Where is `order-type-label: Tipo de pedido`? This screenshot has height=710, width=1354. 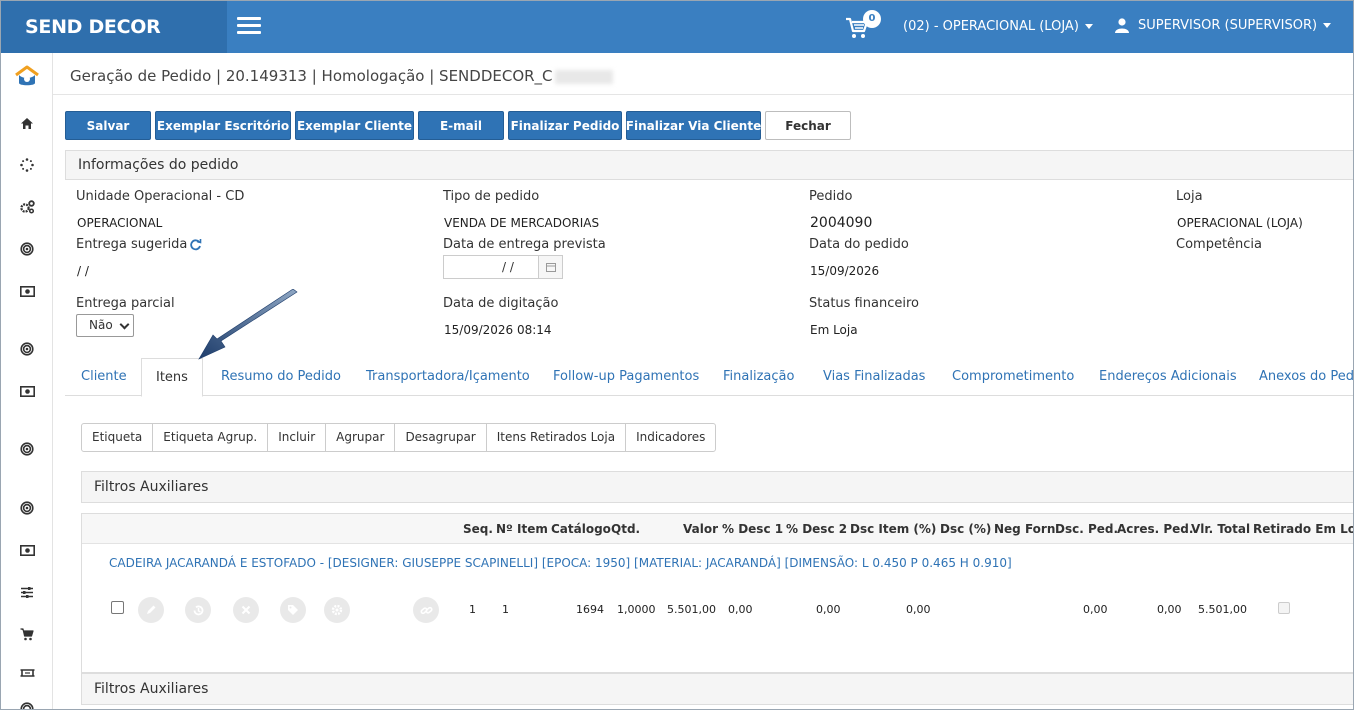
order-type-label: Tipo de pedido is located at coordinates (491, 196).